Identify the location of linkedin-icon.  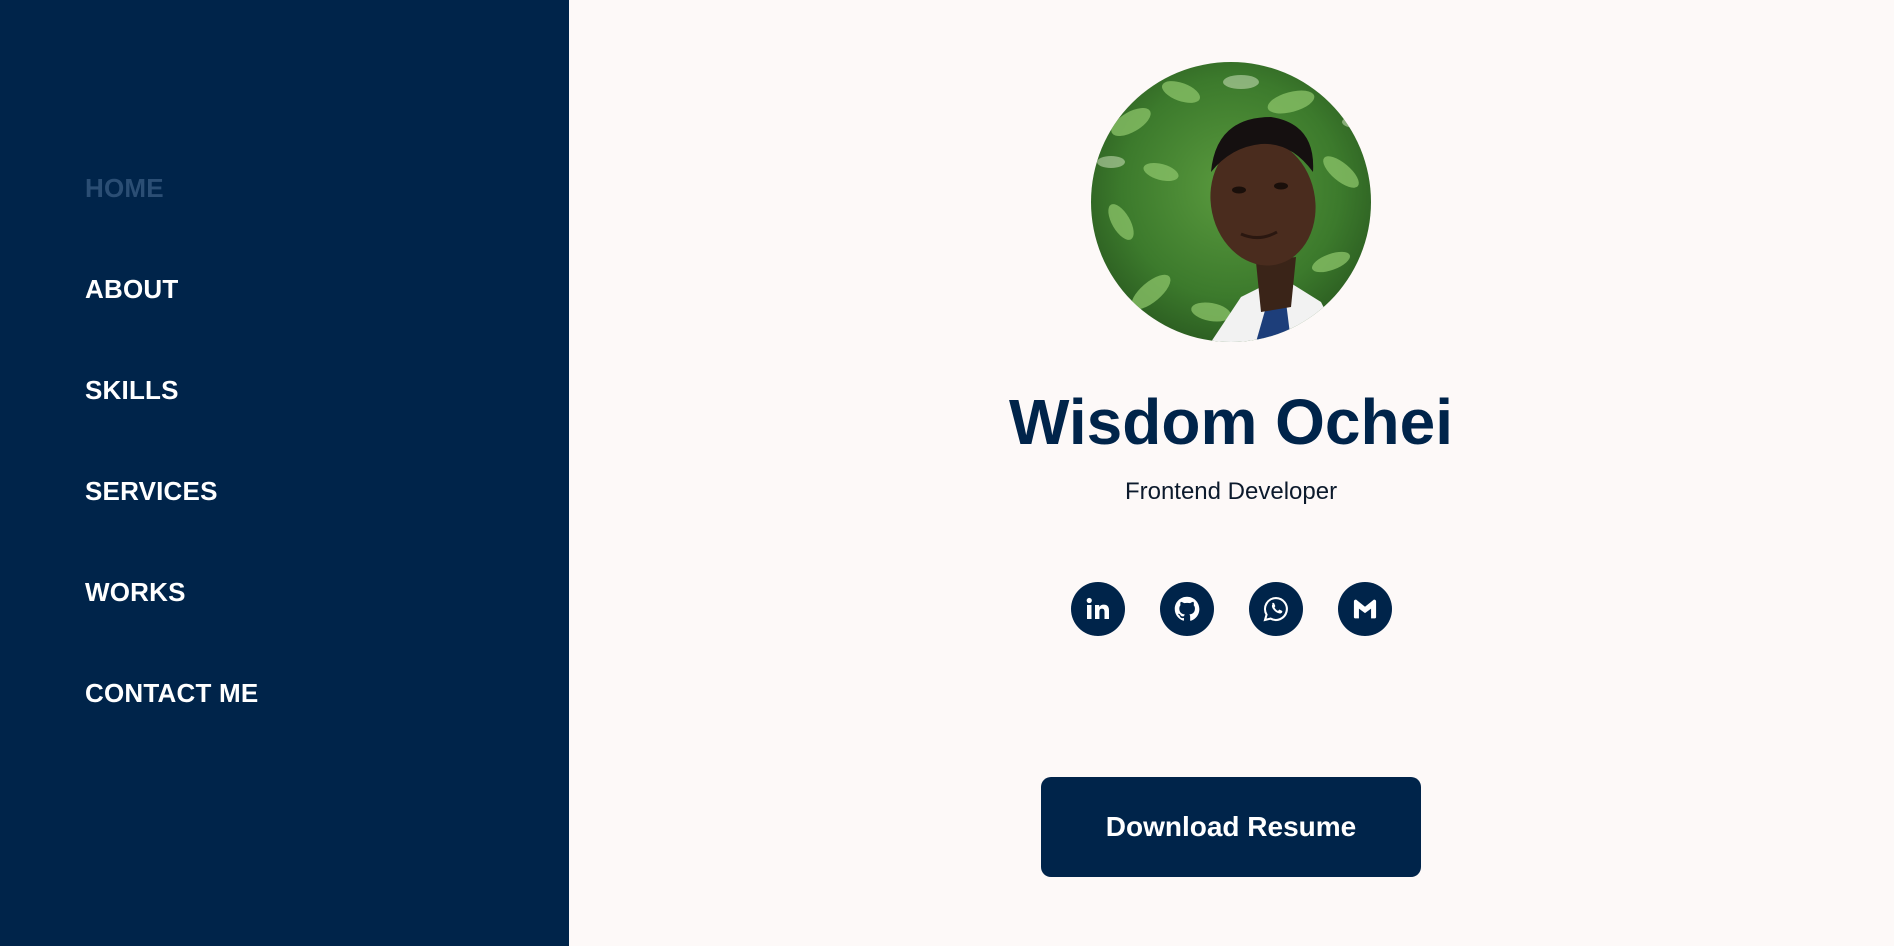
(1097, 608).